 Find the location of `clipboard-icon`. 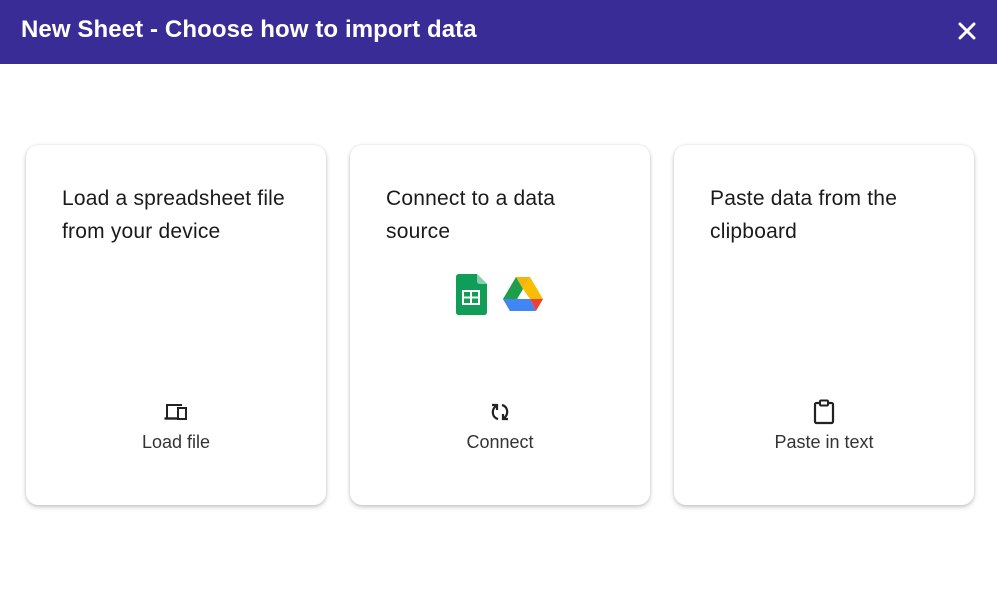

clipboard-icon is located at coordinates (824, 412).